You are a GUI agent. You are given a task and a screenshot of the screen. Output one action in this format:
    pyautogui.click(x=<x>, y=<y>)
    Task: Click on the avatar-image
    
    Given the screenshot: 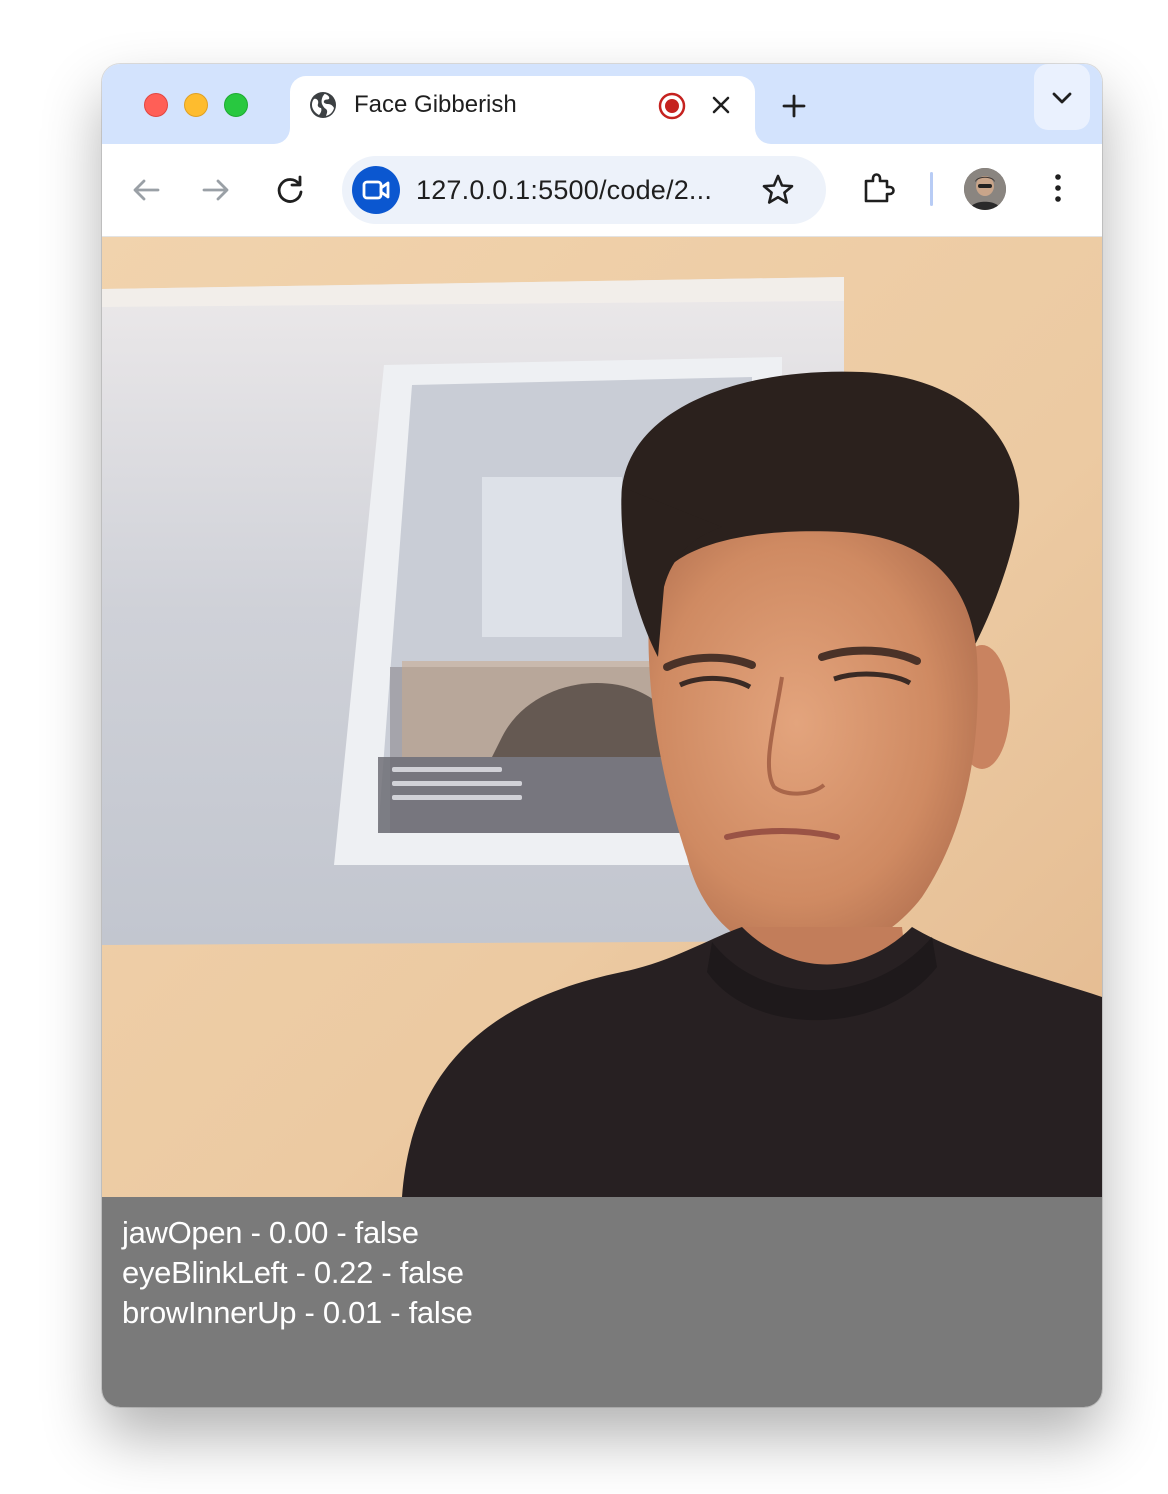 What is the action you would take?
    pyautogui.click(x=985, y=189)
    